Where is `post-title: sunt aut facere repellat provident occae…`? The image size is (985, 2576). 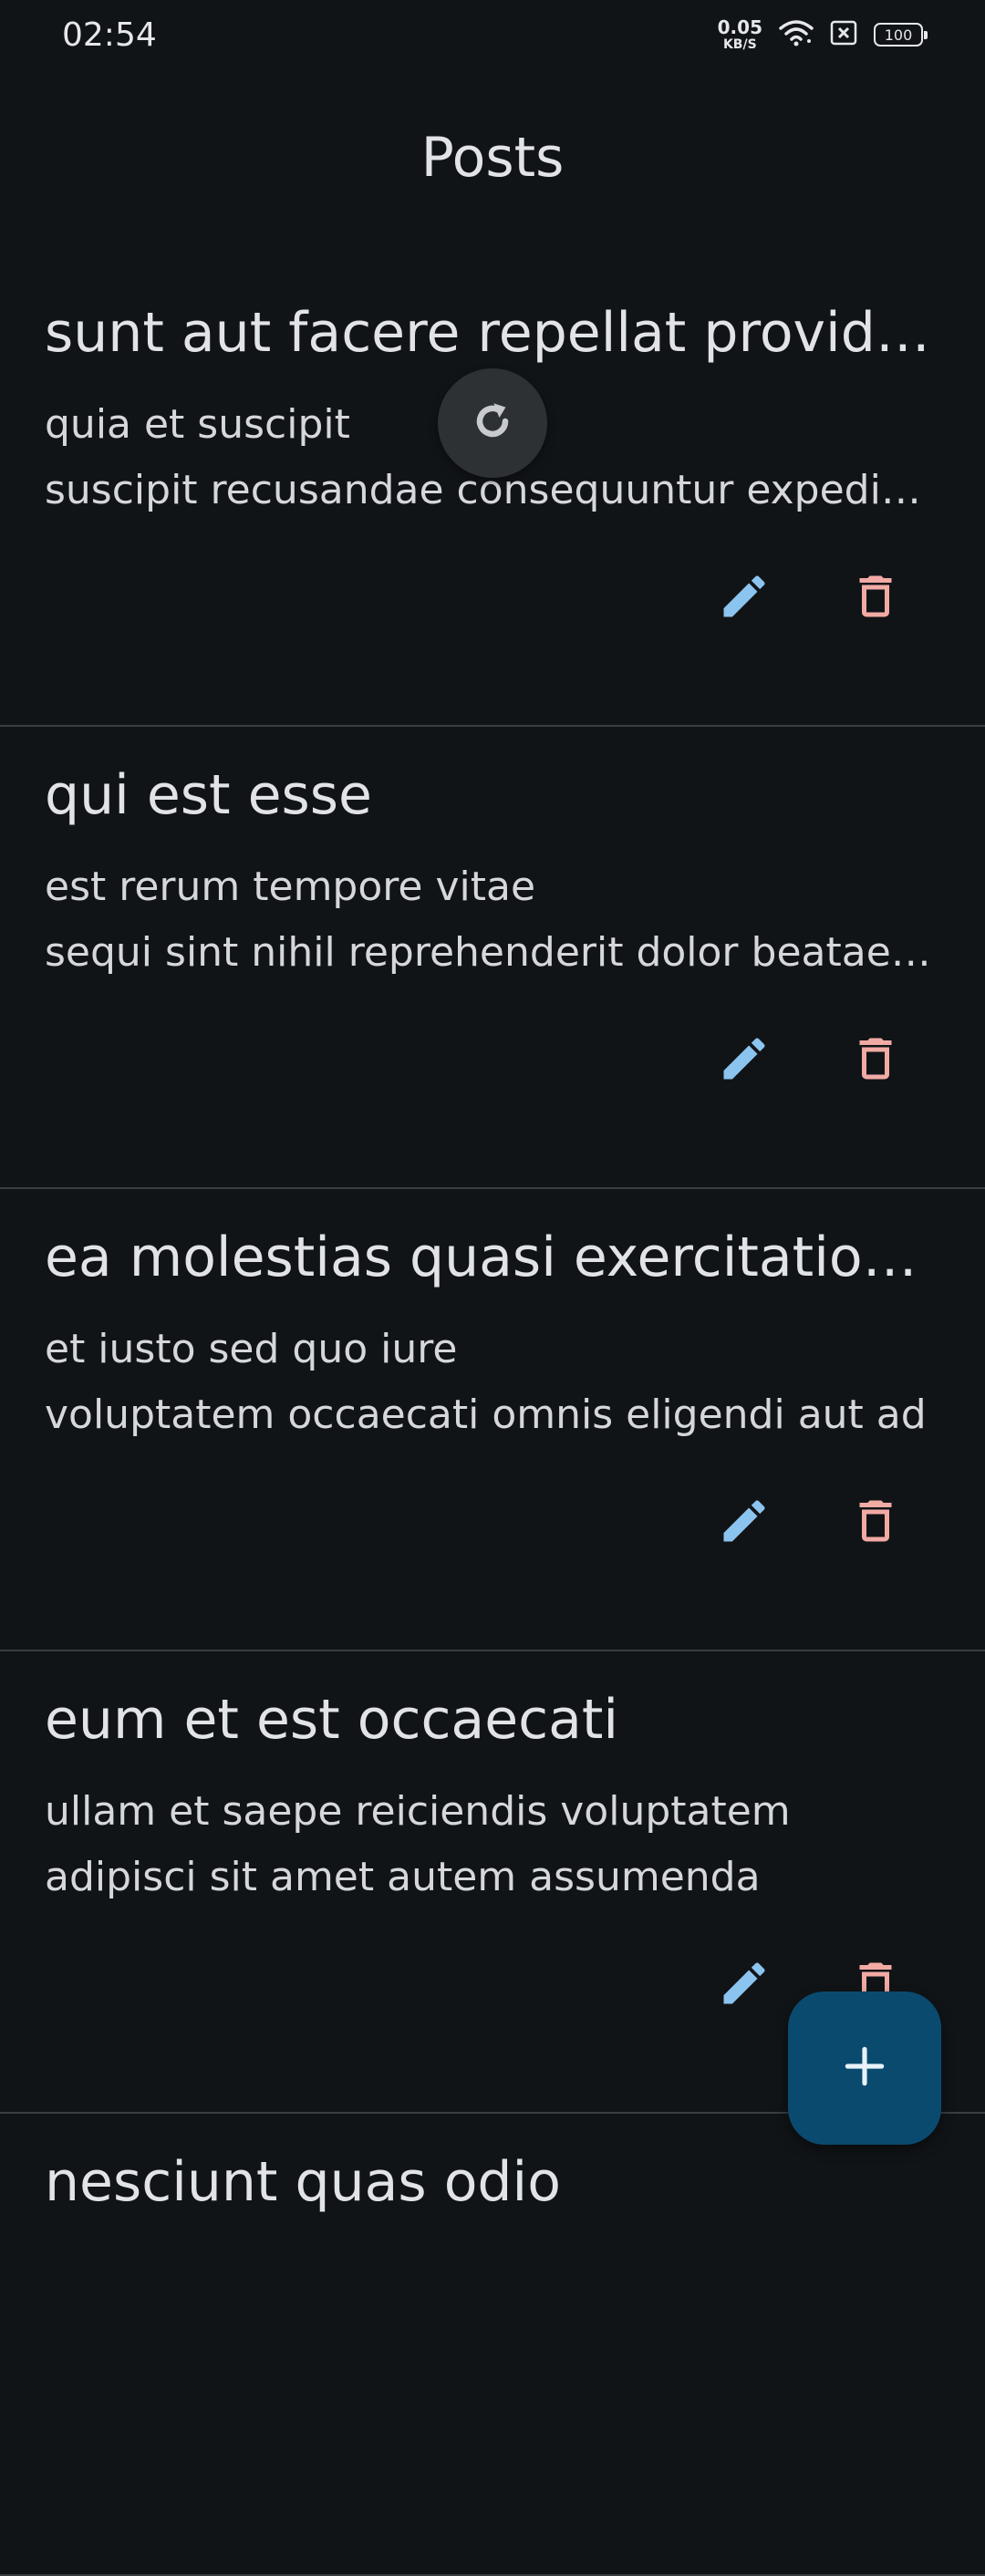 post-title: sunt aut facere repellat provident occae… is located at coordinates (490, 333).